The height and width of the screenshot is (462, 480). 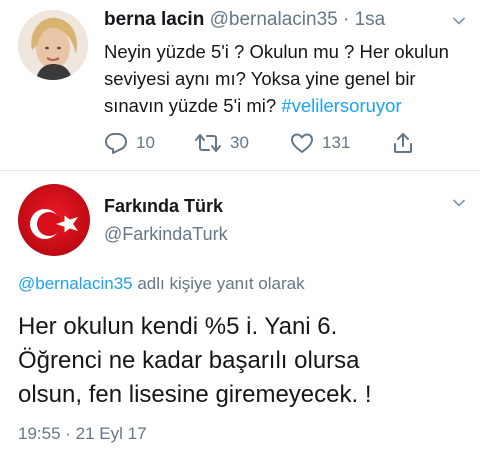 What do you see at coordinates (289, 143) in the screenshot?
I see `tweet-actions: 10 30 131` at bounding box center [289, 143].